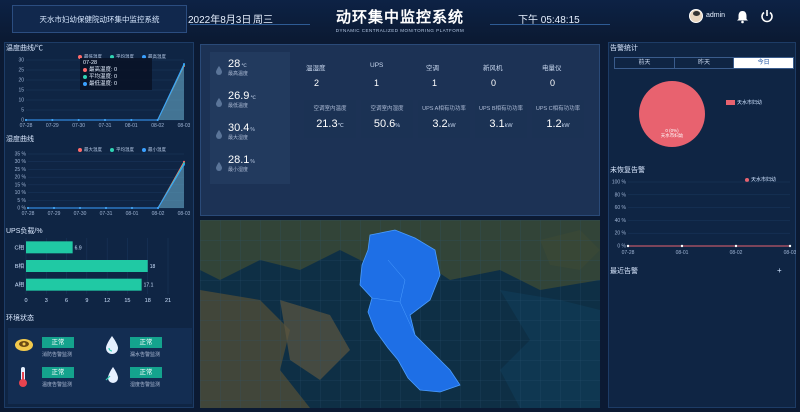  Describe the element at coordinates (87, 266) in the screenshot. I see `bar-B相` at that location.